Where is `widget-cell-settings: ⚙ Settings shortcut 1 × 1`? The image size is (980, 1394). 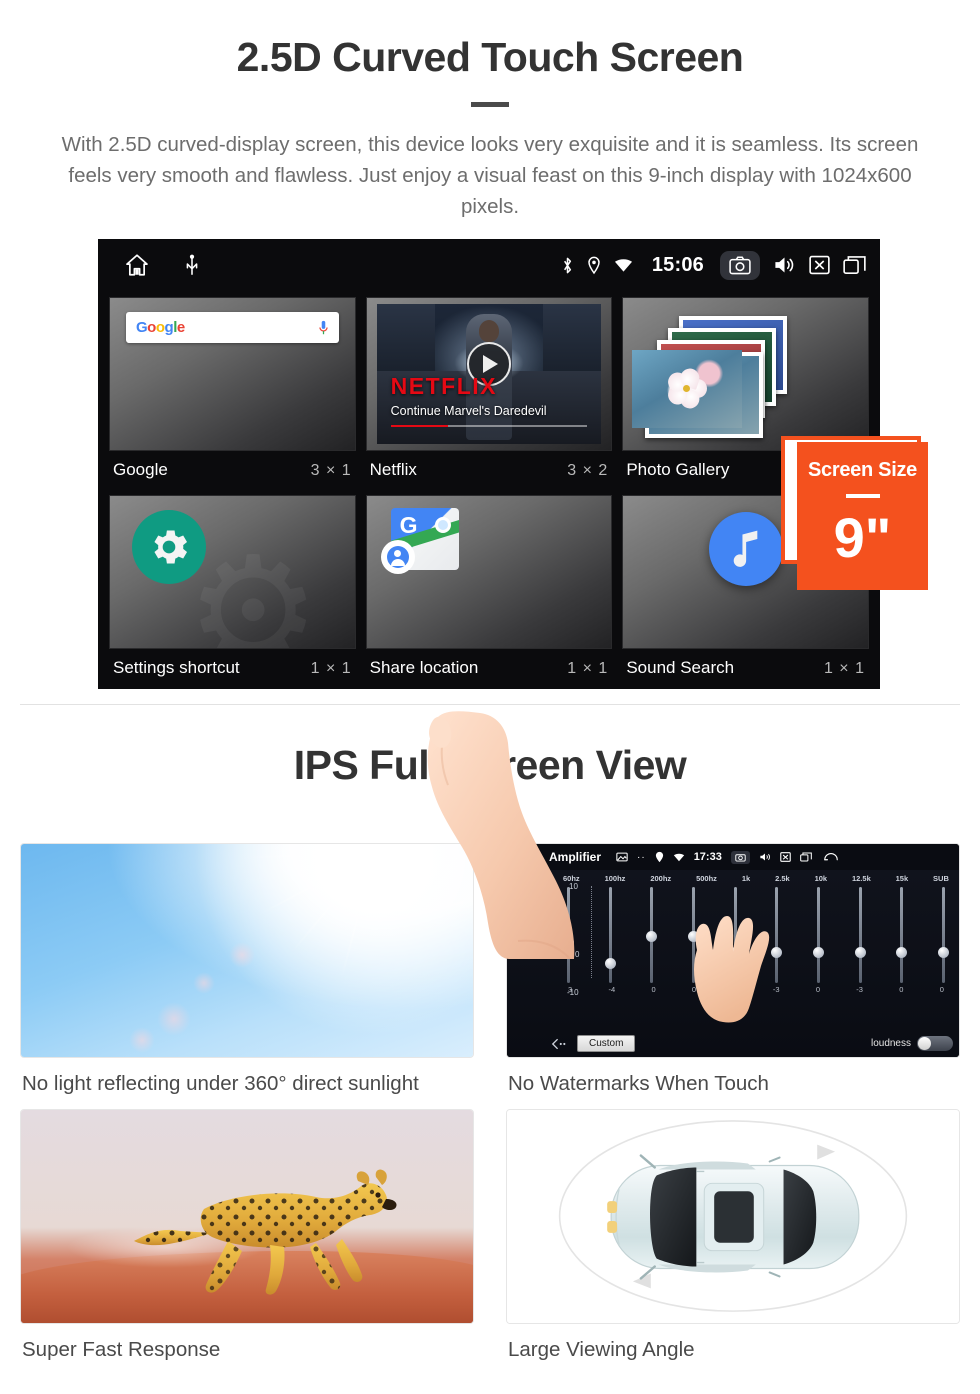
widget-cell-settings: ⚙ Settings shortcut 1 × 1 is located at coordinates (232, 588).